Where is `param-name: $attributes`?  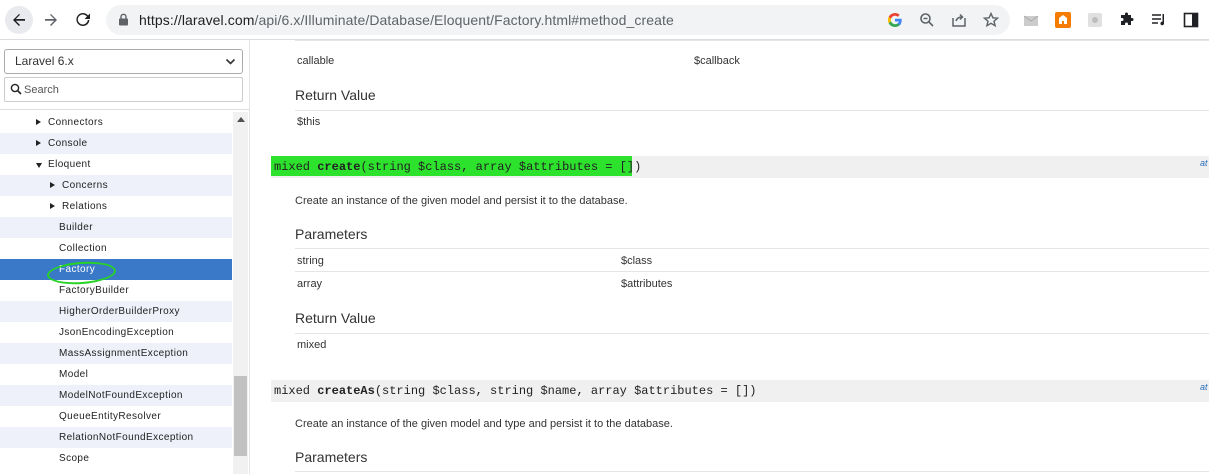 param-name: $attributes is located at coordinates (647, 284).